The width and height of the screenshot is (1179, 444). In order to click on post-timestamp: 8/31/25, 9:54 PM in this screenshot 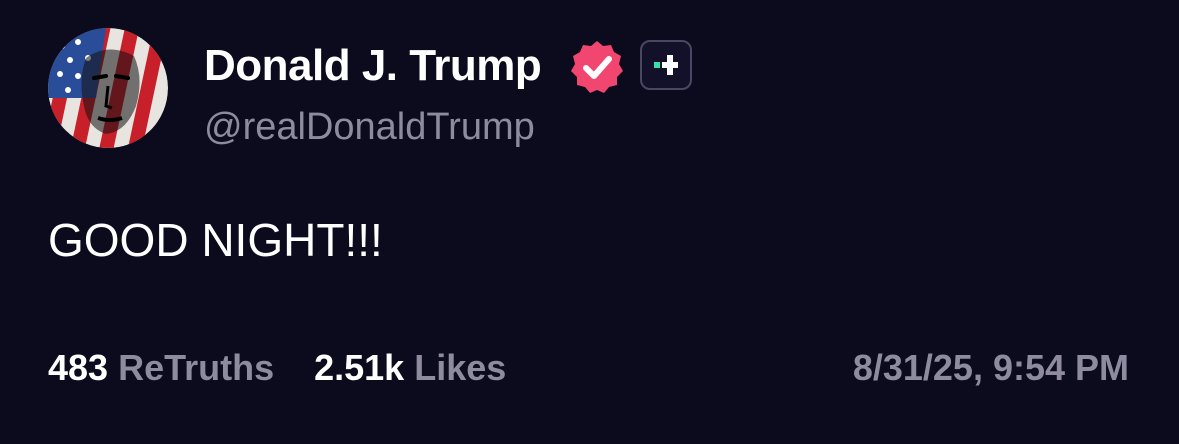, I will do `click(991, 368)`.